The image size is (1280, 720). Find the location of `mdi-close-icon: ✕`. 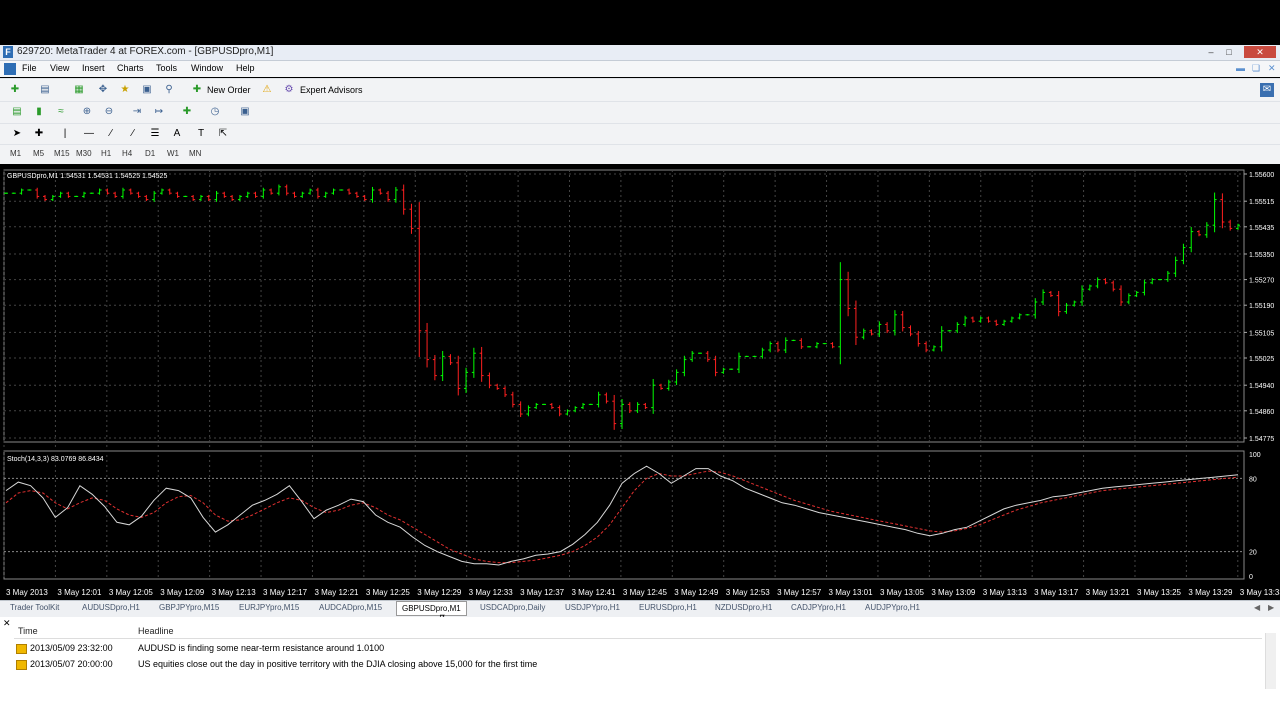

mdi-close-icon: ✕ is located at coordinates (1272, 68).